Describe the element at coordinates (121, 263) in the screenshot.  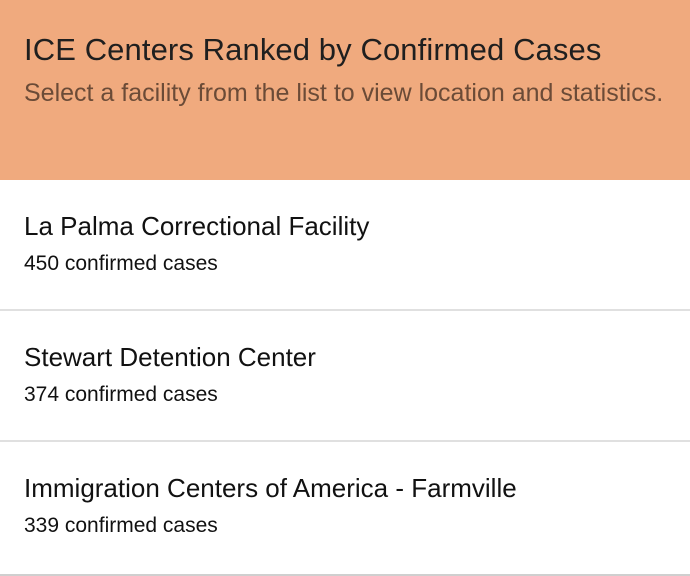
I see `facility-case-count: 450 confirmed cases` at that location.